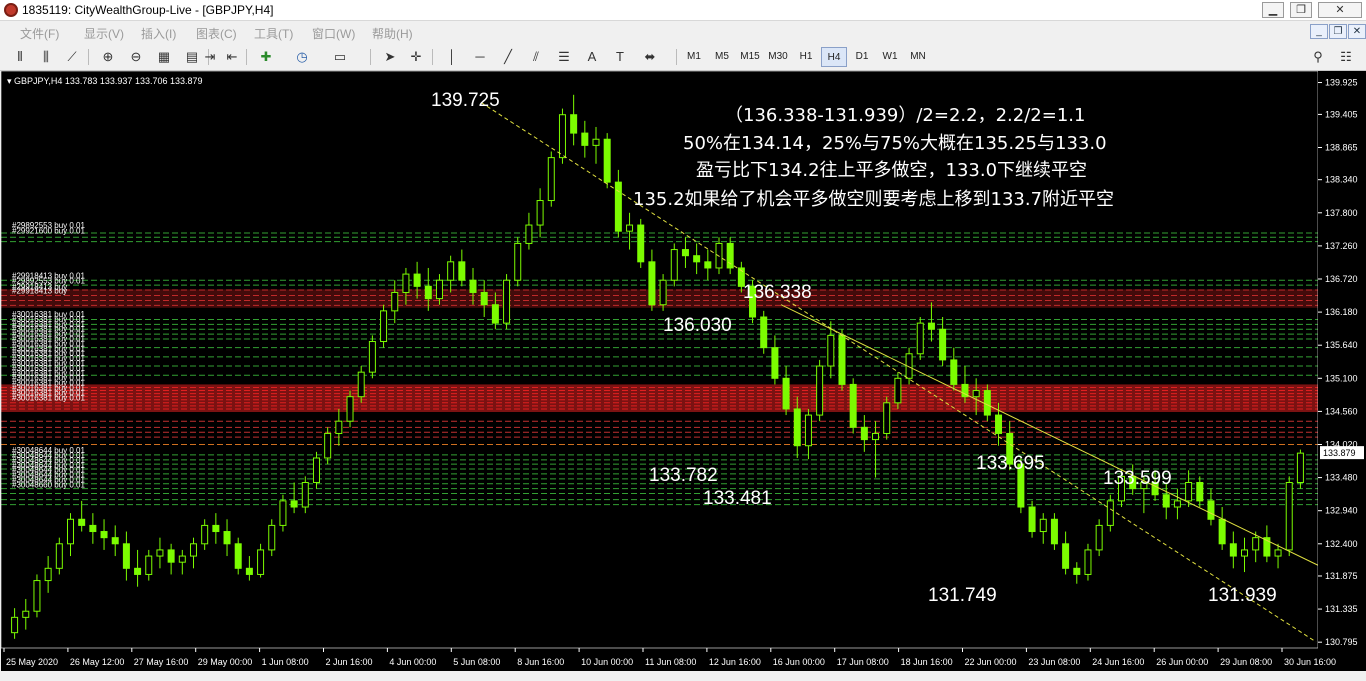  What do you see at coordinates (452, 57) in the screenshot?
I see `vertical-line-icon: │` at bounding box center [452, 57].